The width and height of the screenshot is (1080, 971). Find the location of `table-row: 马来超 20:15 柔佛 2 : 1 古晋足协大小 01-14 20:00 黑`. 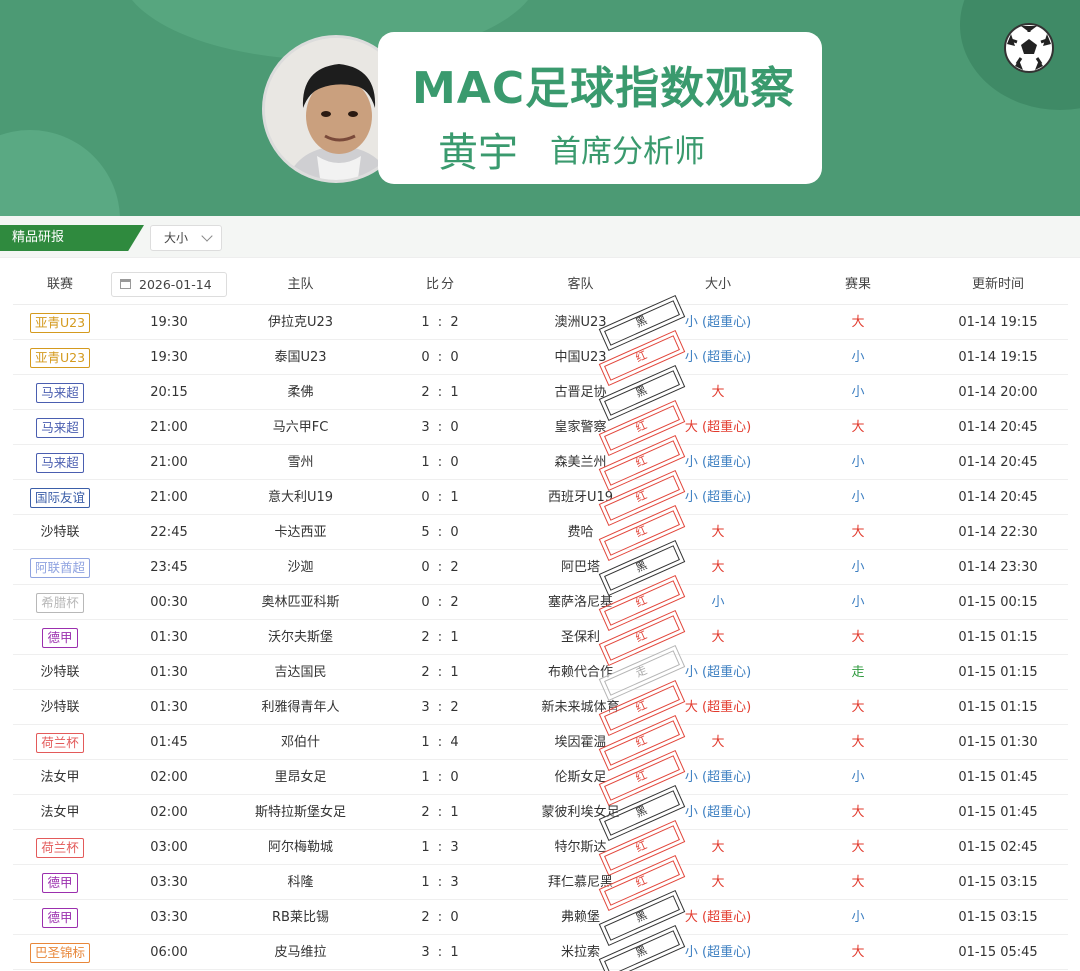

table-row: 马来超 20:15 柔佛 2 : 1 古晋足协大小 01-14 20:00 黑 is located at coordinates (540, 393).